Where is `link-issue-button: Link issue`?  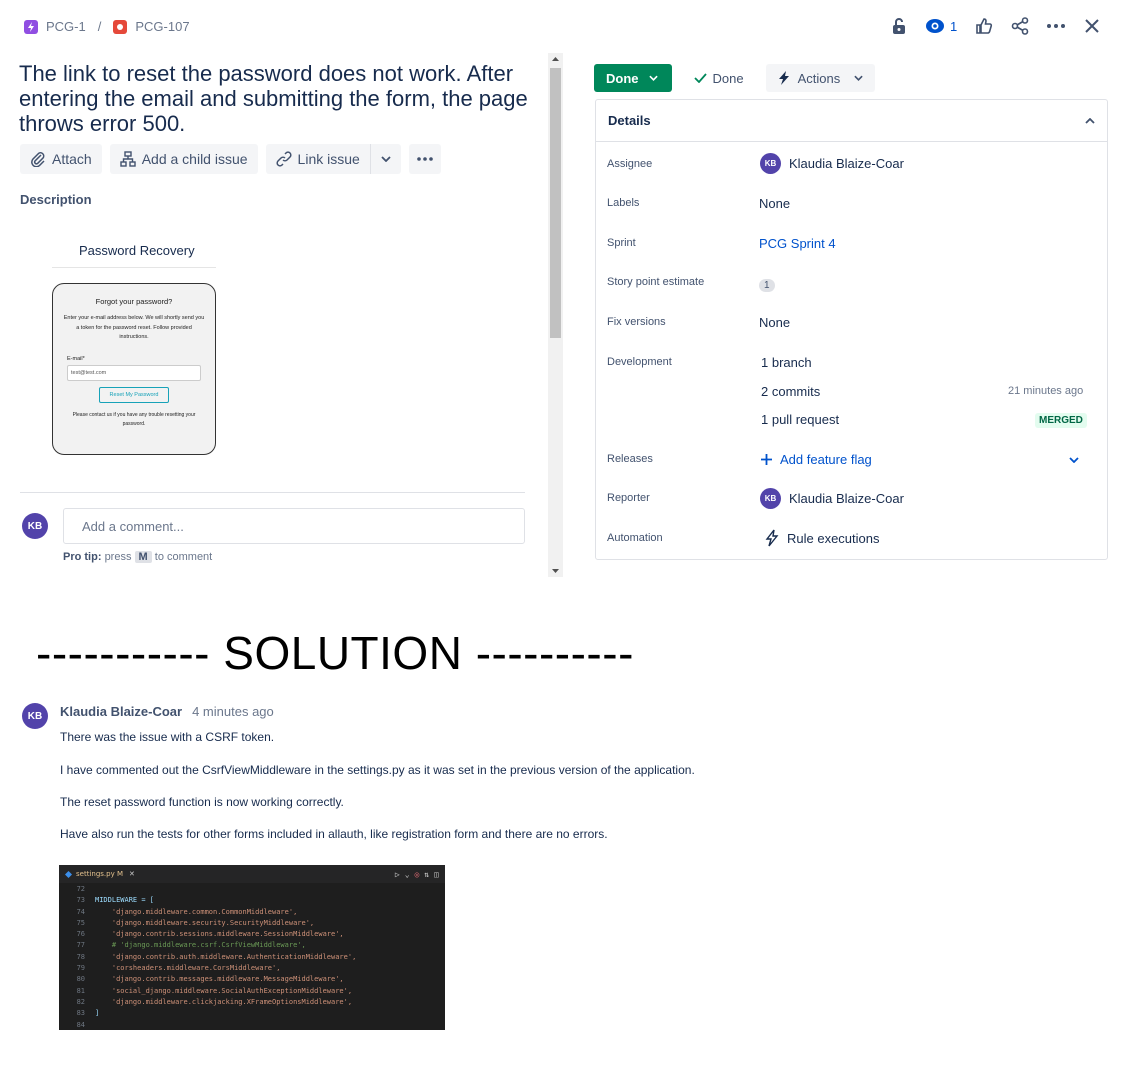
link-issue-button: Link issue is located at coordinates (323, 159).